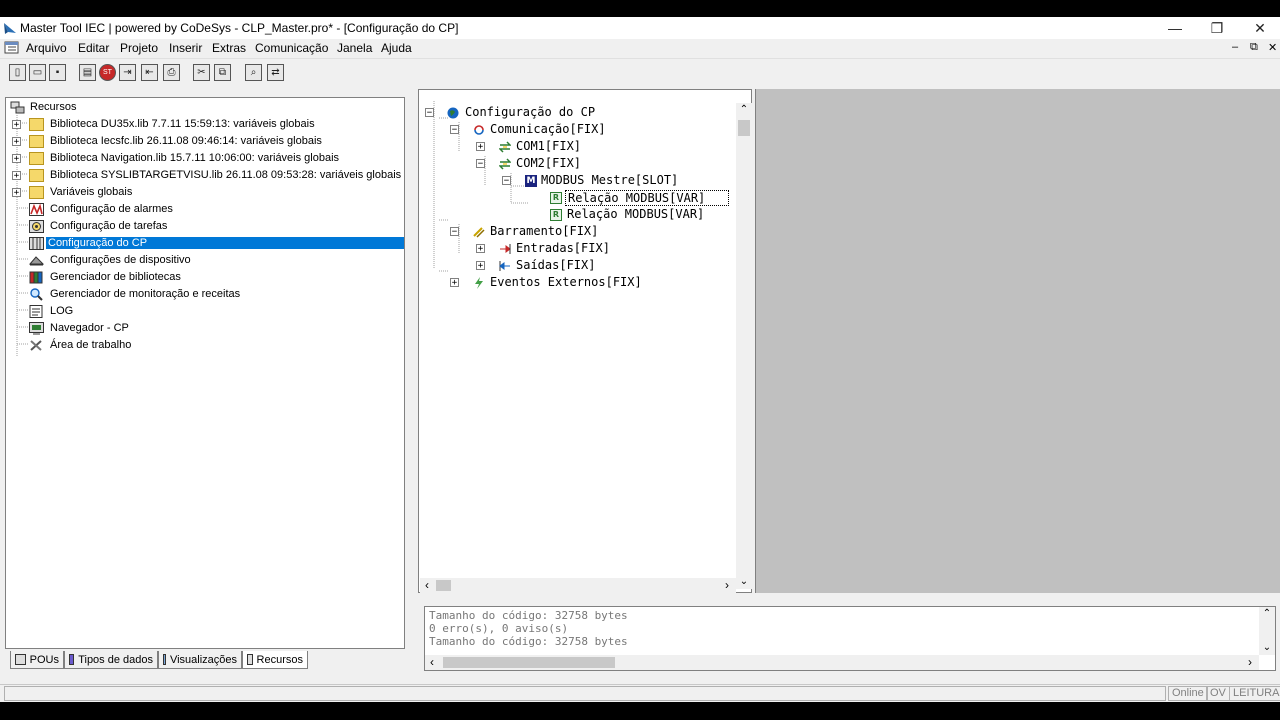 This screenshot has height=720, width=1280. What do you see at coordinates (1254, 693) in the screenshot?
I see `status-read-mode: LEITURA` at bounding box center [1254, 693].